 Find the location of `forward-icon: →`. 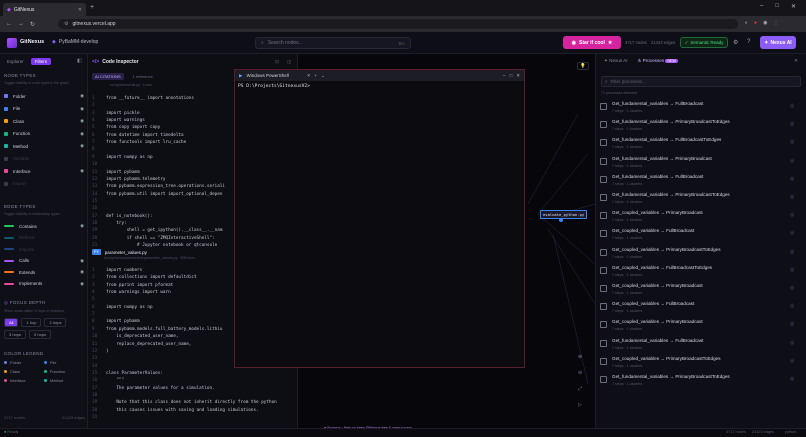

forward-icon: → is located at coordinates (21, 24).